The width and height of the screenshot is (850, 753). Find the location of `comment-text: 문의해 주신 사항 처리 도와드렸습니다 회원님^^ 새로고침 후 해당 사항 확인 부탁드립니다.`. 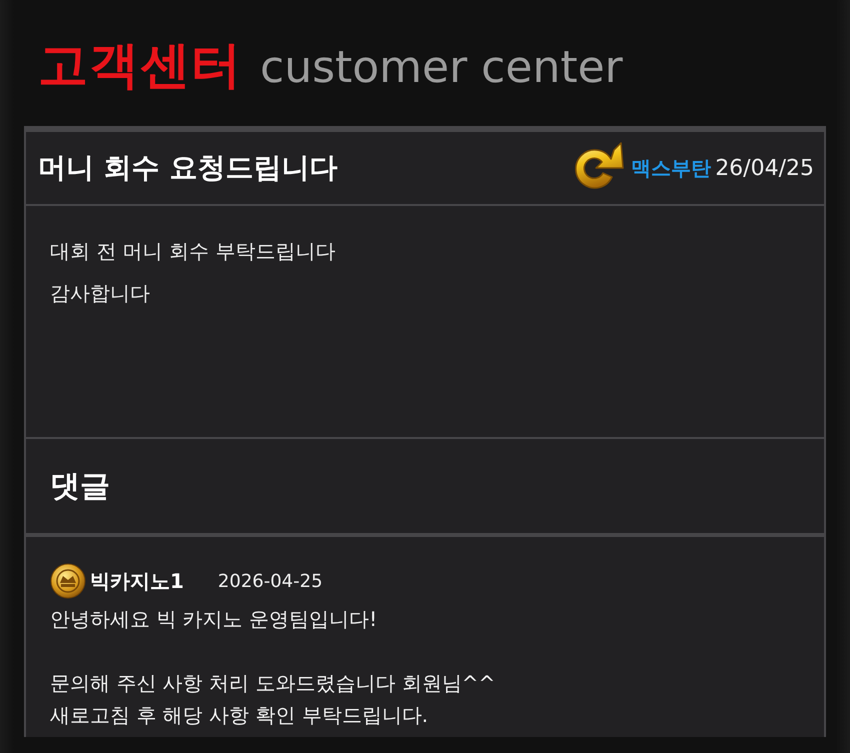

comment-text: 문의해 주신 사항 처리 도와드렸습니다 회원님^^ 새로고침 후 해당 사항 확인 부탁드립니다. is located at coordinates (273, 699).